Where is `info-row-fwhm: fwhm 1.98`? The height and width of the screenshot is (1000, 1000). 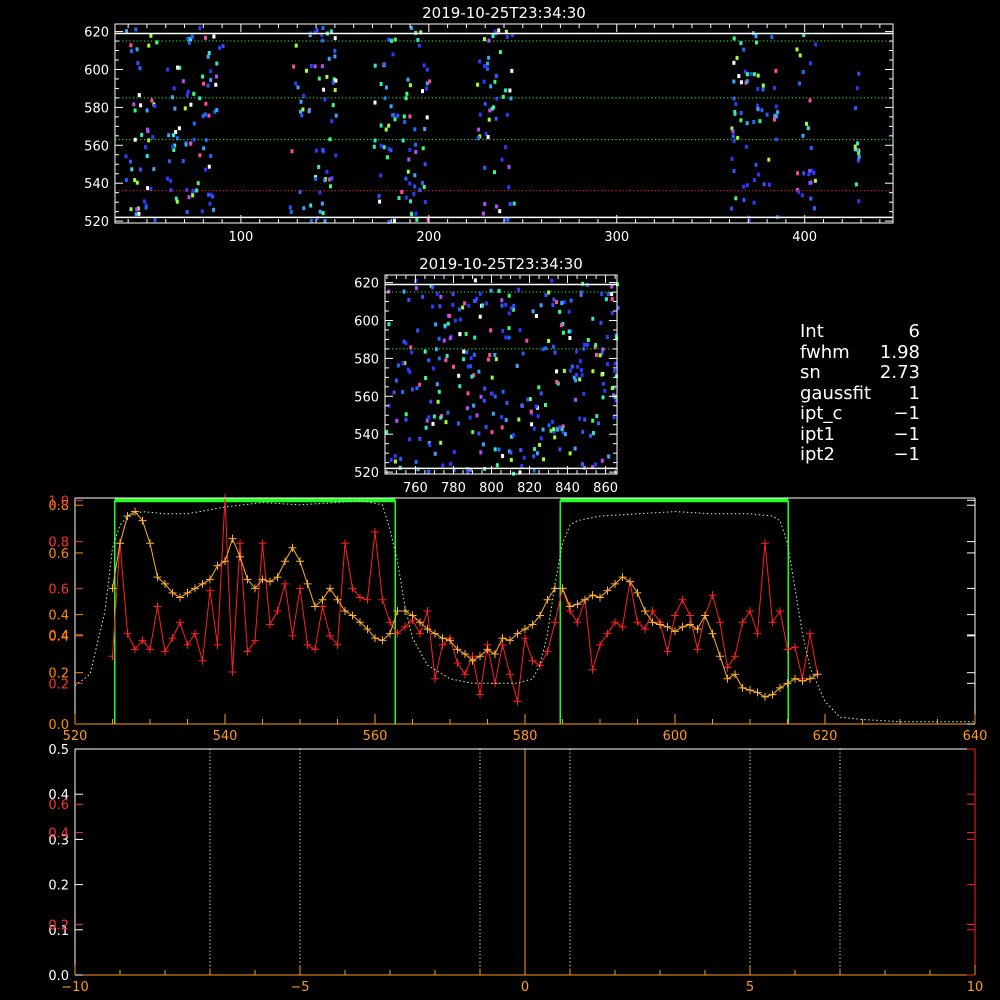 info-row-fwhm: fwhm 1.98 is located at coordinates (895, 353).